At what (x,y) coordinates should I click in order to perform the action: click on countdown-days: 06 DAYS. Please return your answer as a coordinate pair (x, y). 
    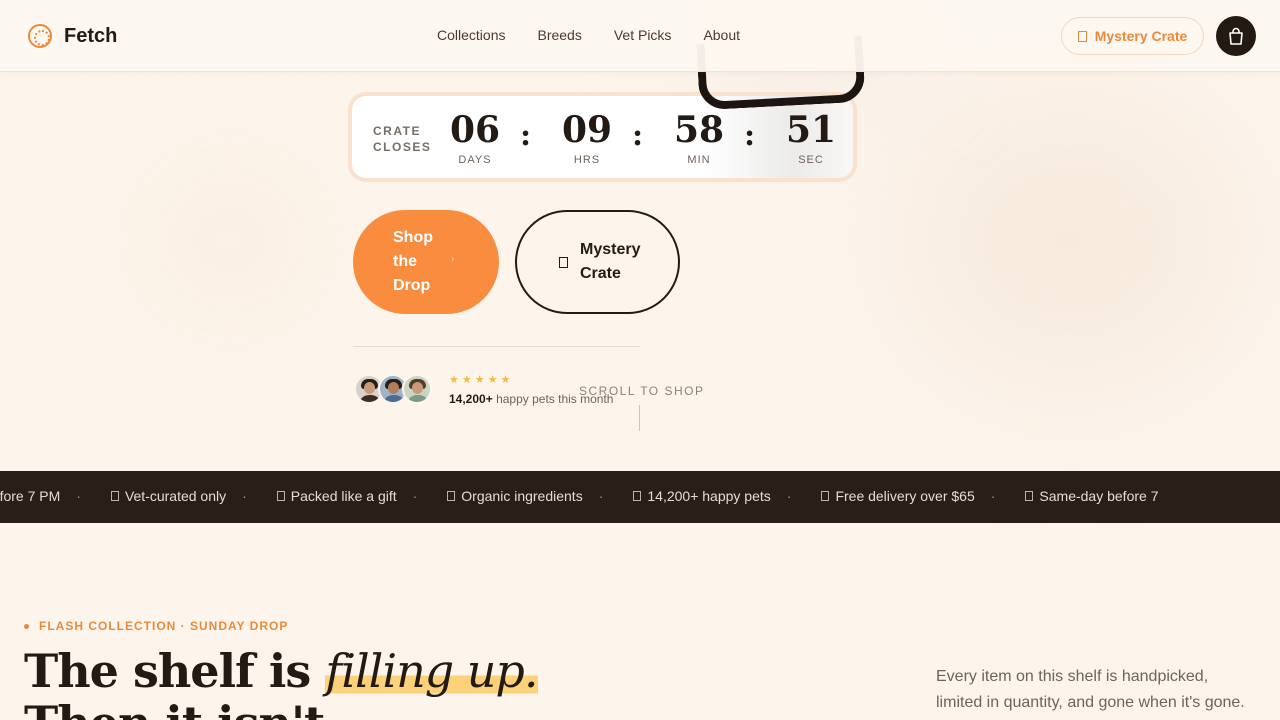
    Looking at the image, I should click on (475, 138).